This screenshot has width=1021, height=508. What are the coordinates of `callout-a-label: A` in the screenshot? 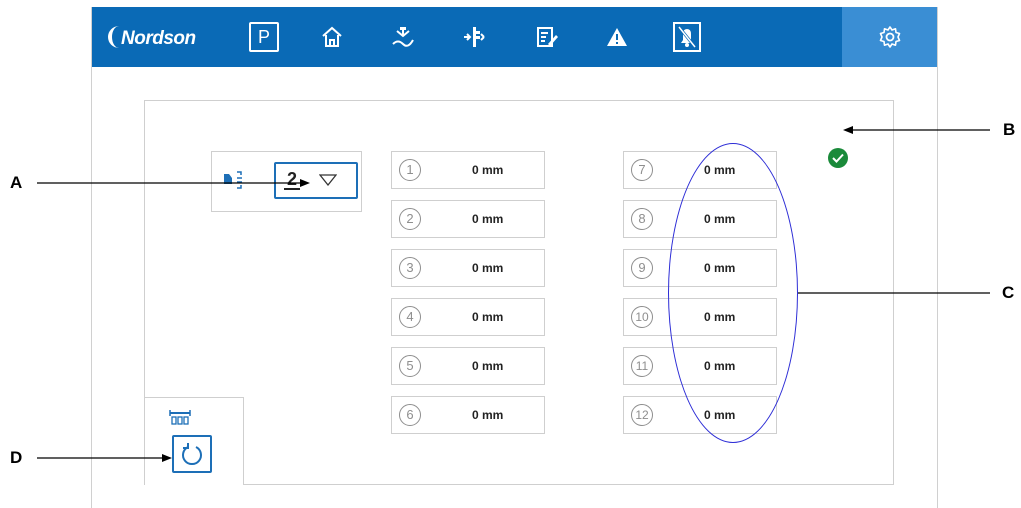 It's located at (16, 182).